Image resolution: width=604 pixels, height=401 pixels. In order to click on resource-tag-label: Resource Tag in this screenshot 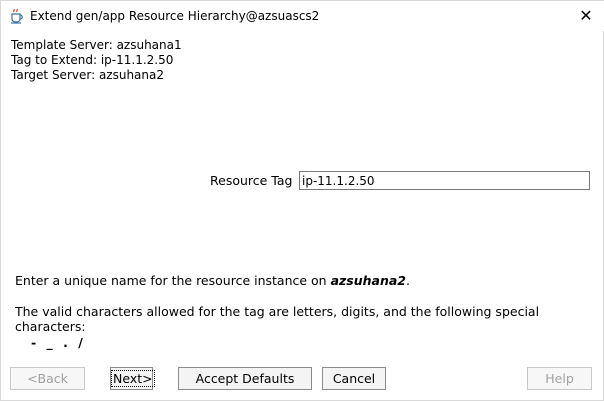, I will do `click(251, 180)`.